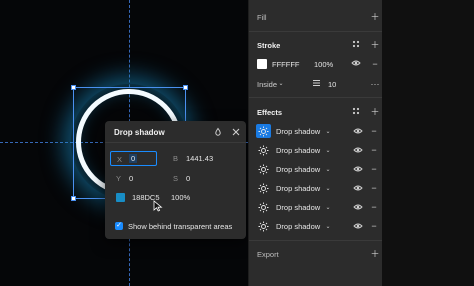 The image size is (474, 286). What do you see at coordinates (269, 45) in the screenshot?
I see `stroke-section-title: Stroke` at bounding box center [269, 45].